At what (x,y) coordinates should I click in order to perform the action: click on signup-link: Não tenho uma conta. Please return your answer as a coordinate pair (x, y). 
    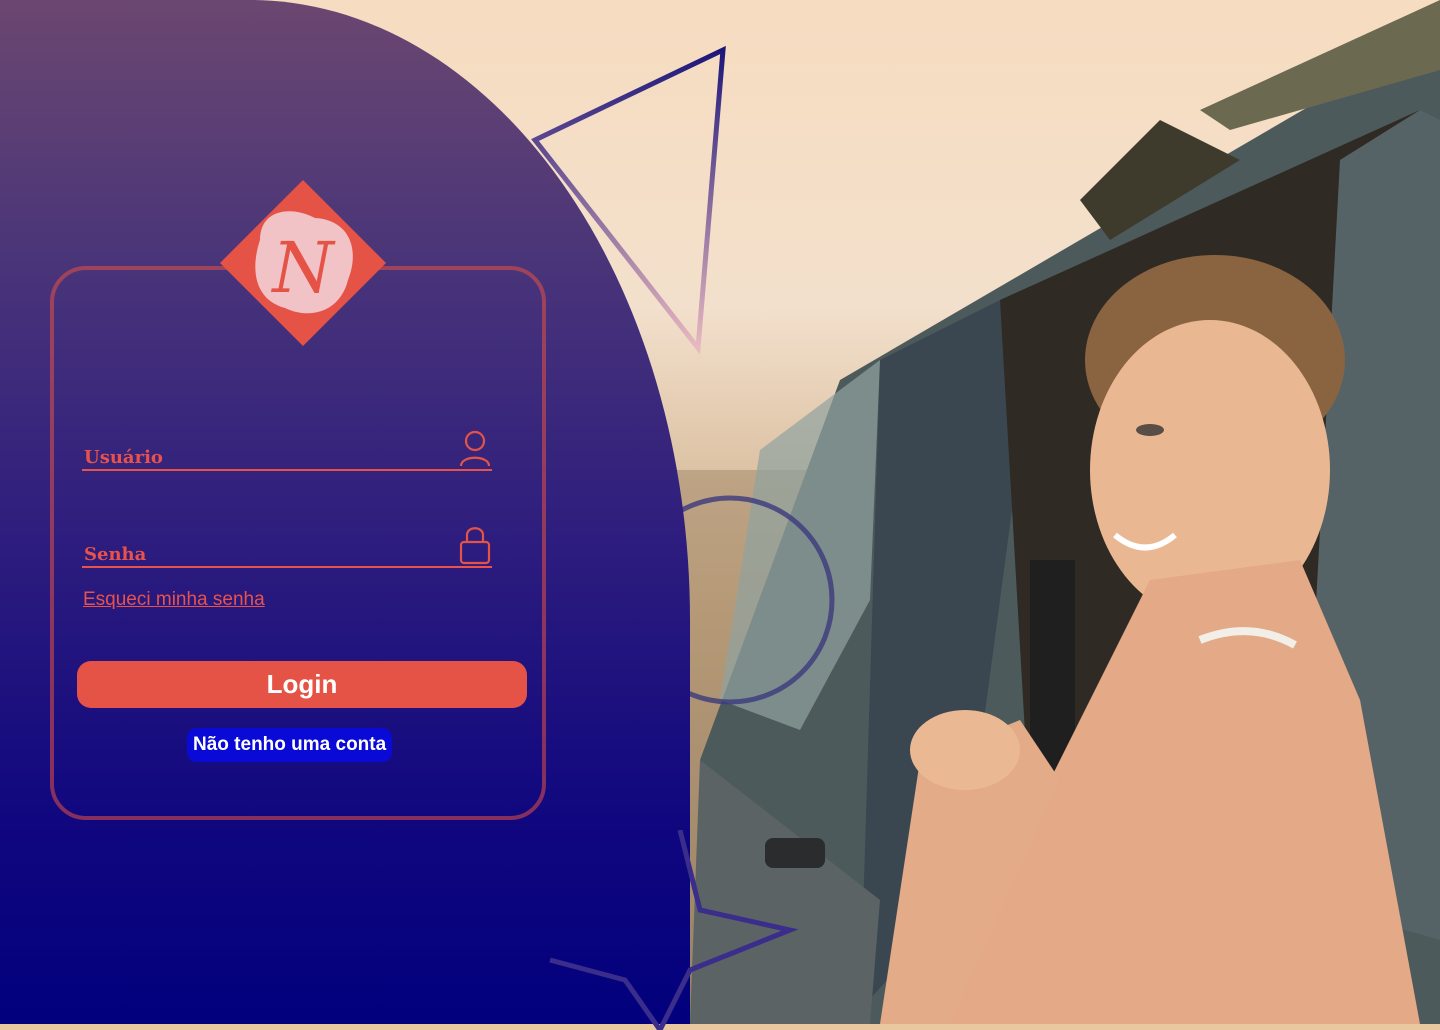
    Looking at the image, I should click on (290, 745).